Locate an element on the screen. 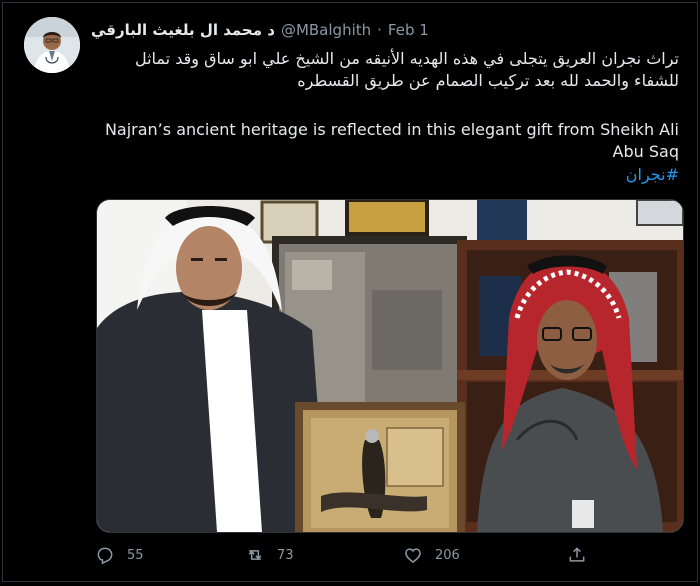 The width and height of the screenshot is (700, 586). avatar is located at coordinates (52, 45).